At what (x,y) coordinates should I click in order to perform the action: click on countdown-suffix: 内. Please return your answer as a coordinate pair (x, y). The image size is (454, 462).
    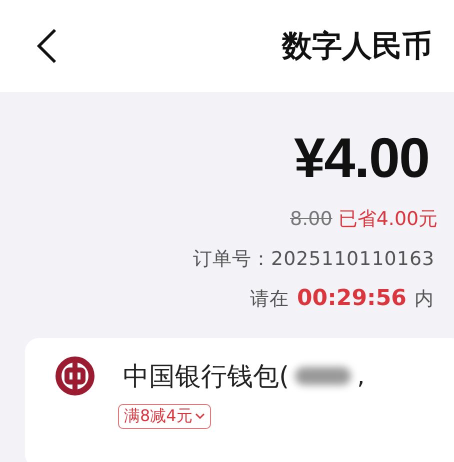
    Looking at the image, I should click on (424, 299).